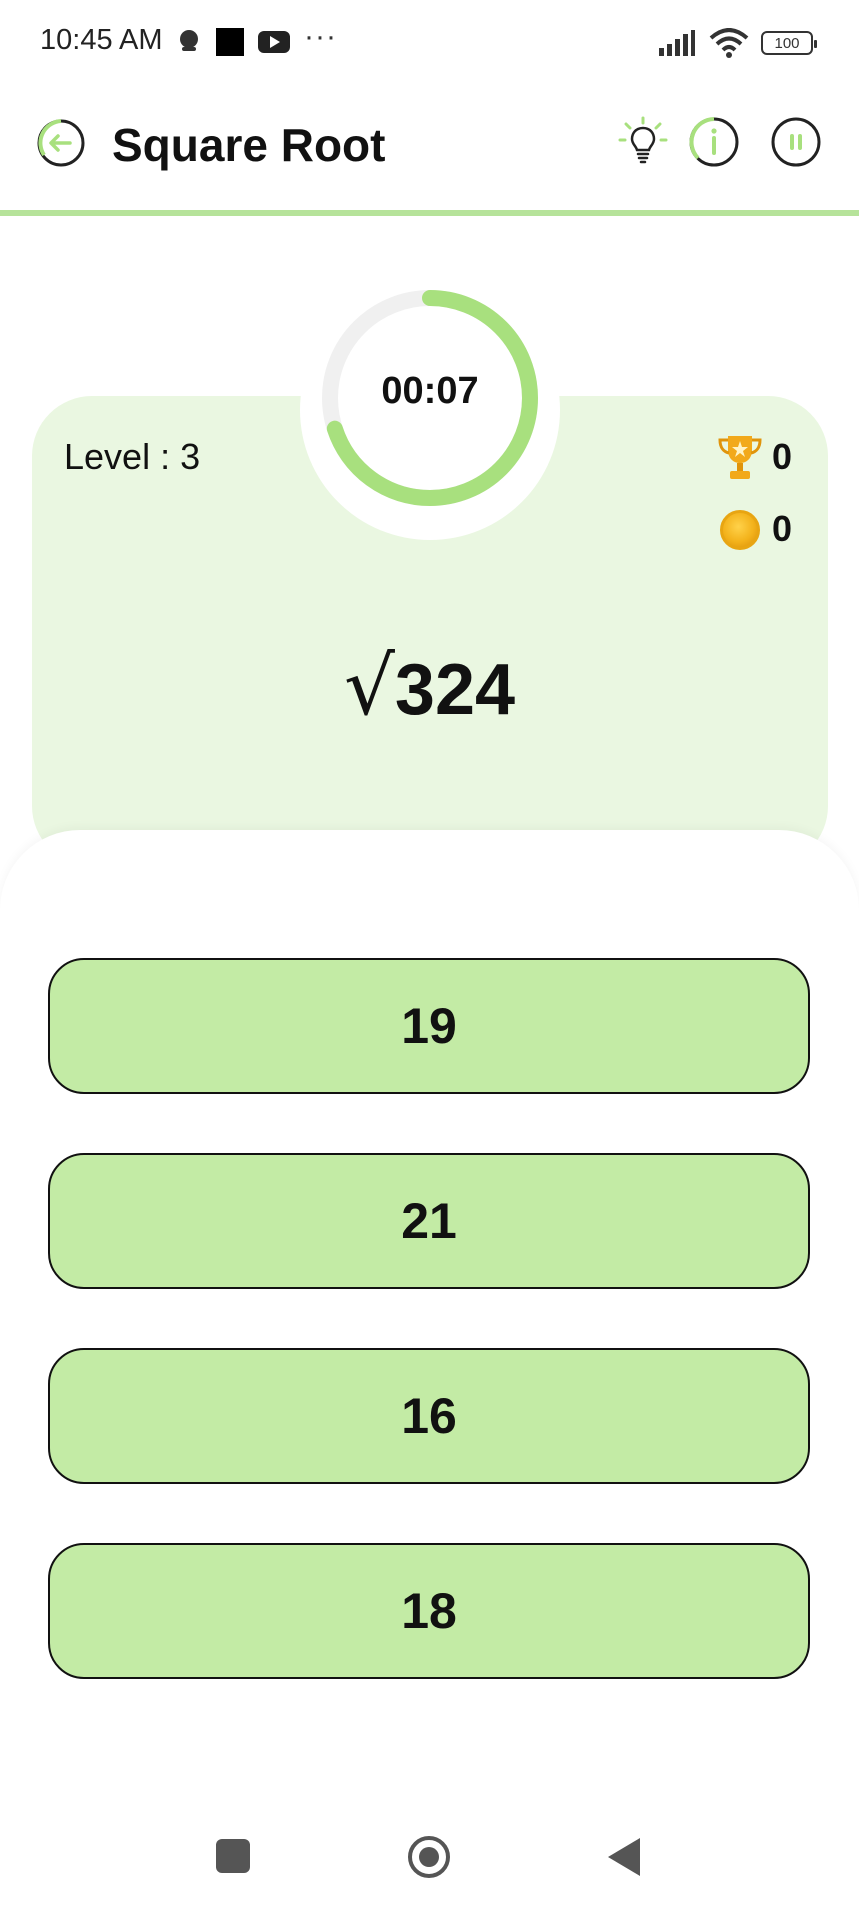  I want to click on wifi-icon, so click(729, 43).